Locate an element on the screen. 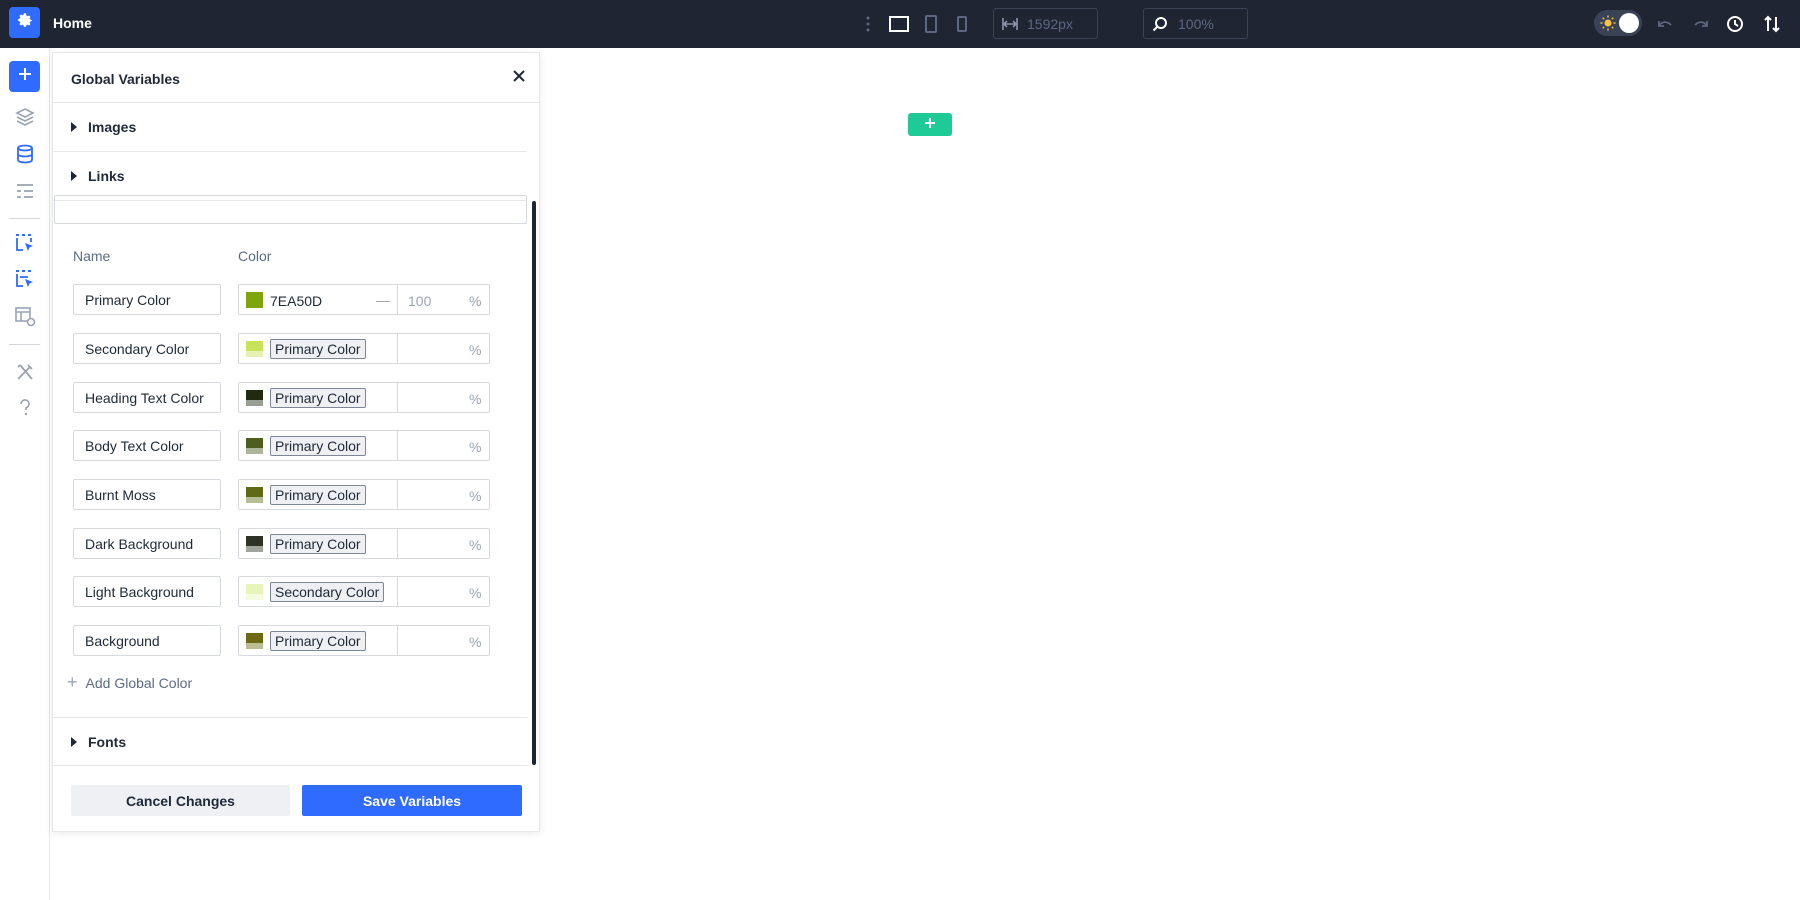 The height and width of the screenshot is (900, 1800). canvas-add-section-button is located at coordinates (930, 124).